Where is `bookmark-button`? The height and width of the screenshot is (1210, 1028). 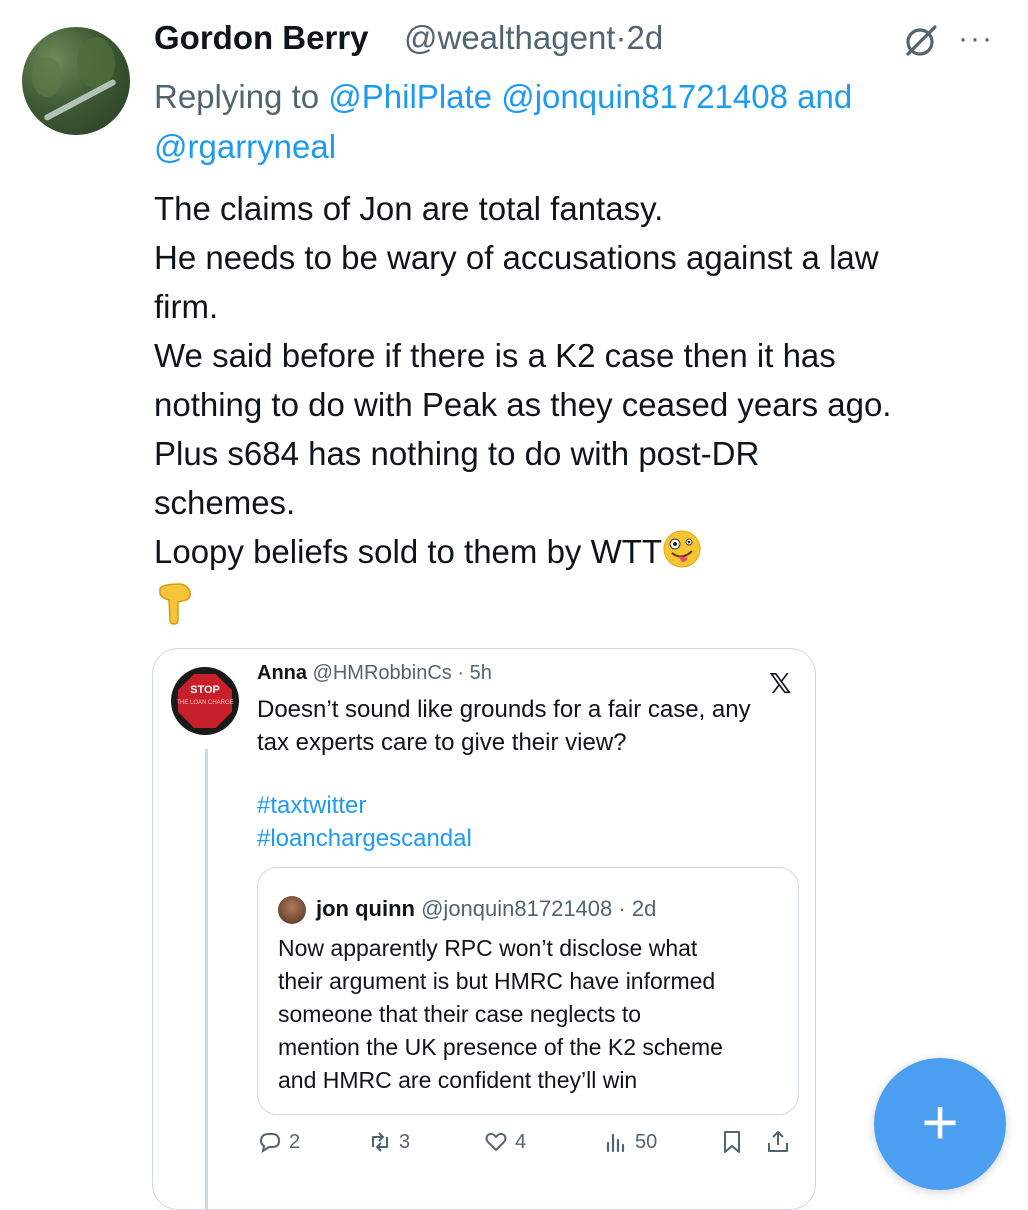 bookmark-button is located at coordinates (732, 1142).